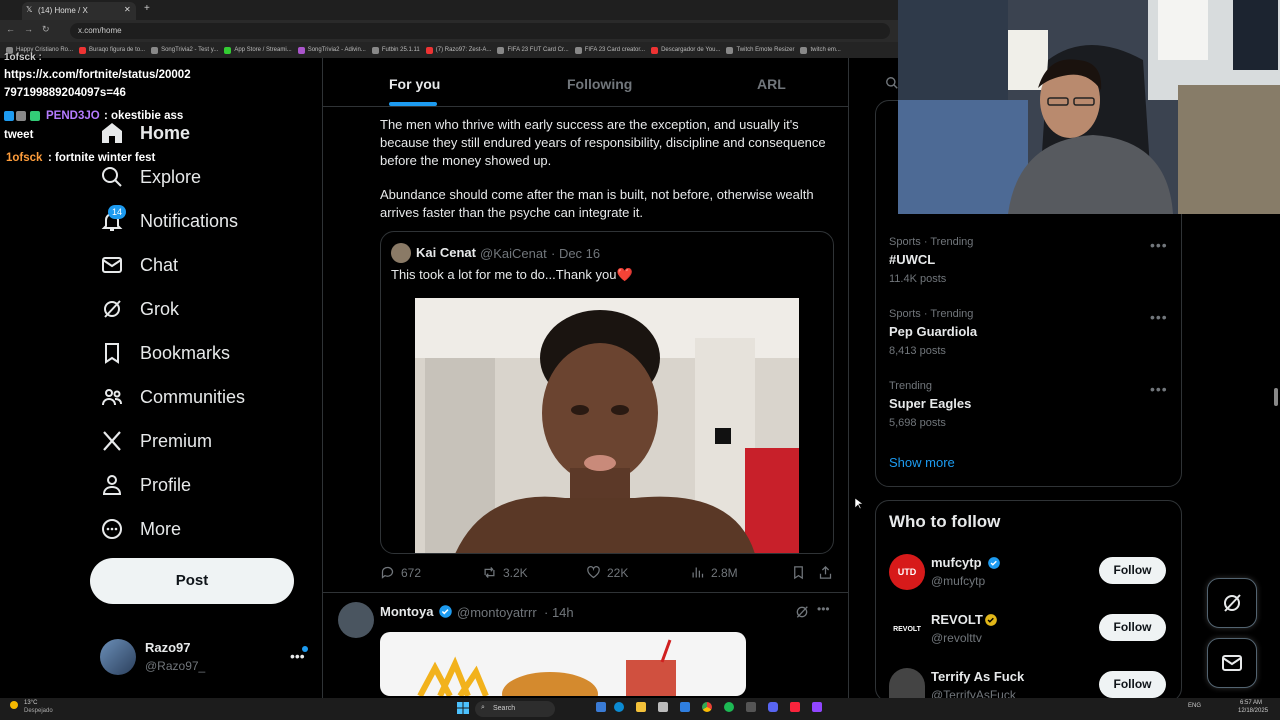  I want to click on quote-author-name: Kai Cenat, so click(446, 252).